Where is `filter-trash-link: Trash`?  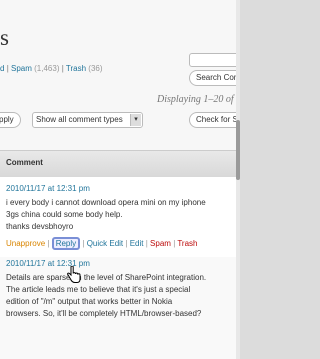 filter-trash-link: Trash is located at coordinates (76, 68).